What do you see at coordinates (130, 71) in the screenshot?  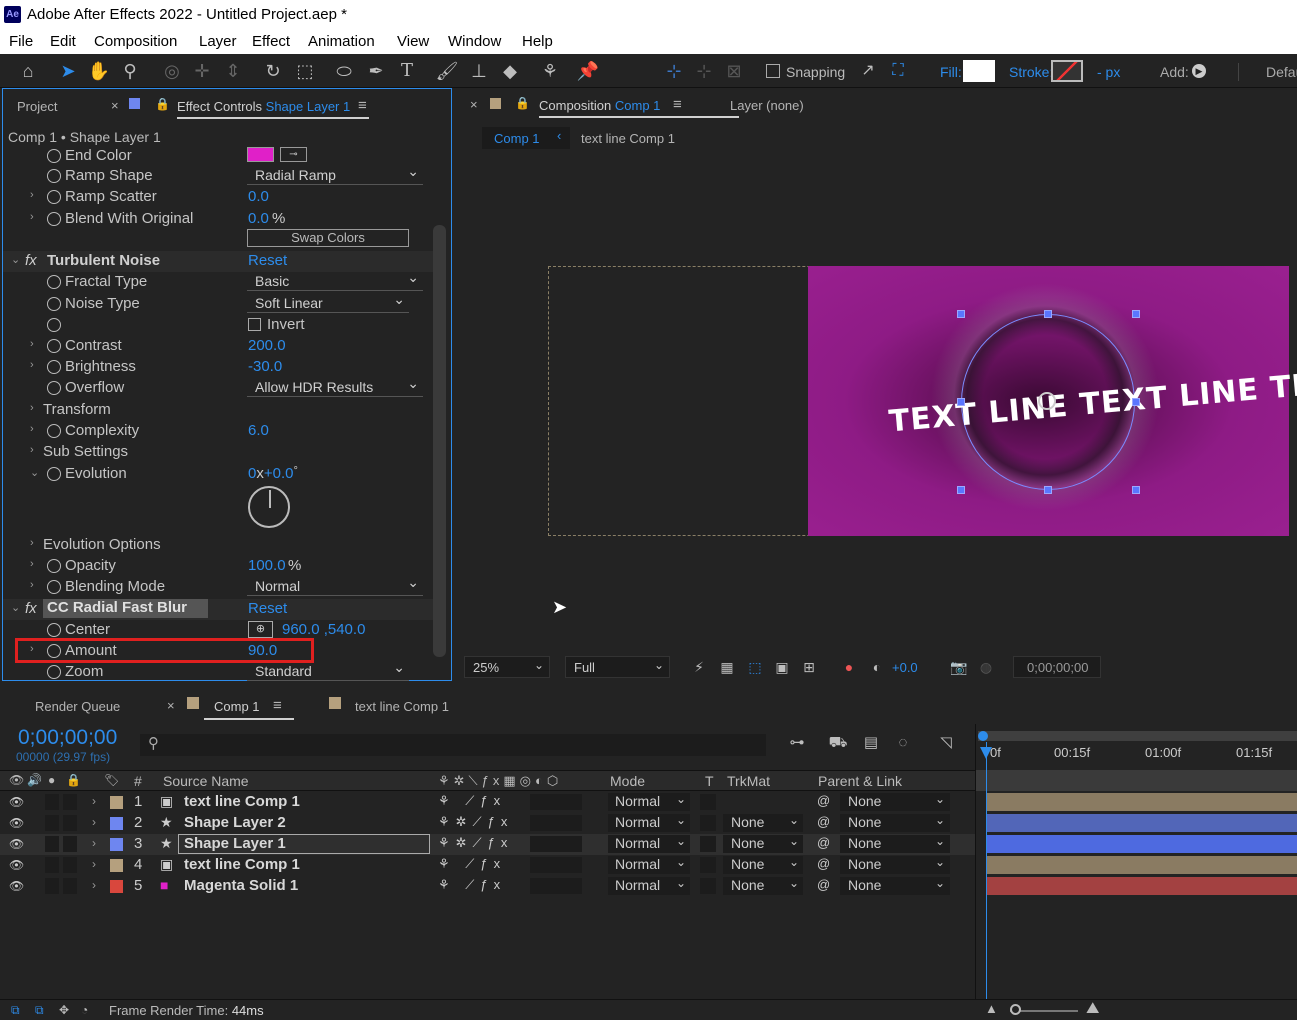 I see `zoom-tool-icon: ⚲` at bounding box center [130, 71].